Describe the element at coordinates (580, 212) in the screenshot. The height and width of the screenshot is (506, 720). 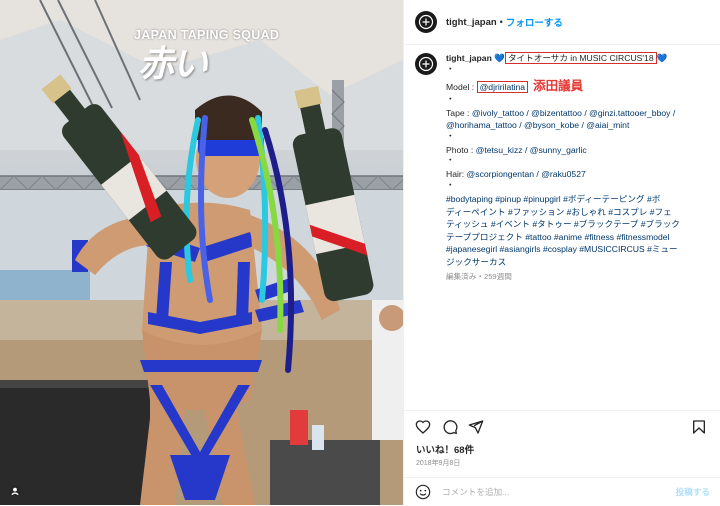
I see `hashtags-line: ディーペイント #ファッション #おしゃれ #コスプレ #フェ` at that location.